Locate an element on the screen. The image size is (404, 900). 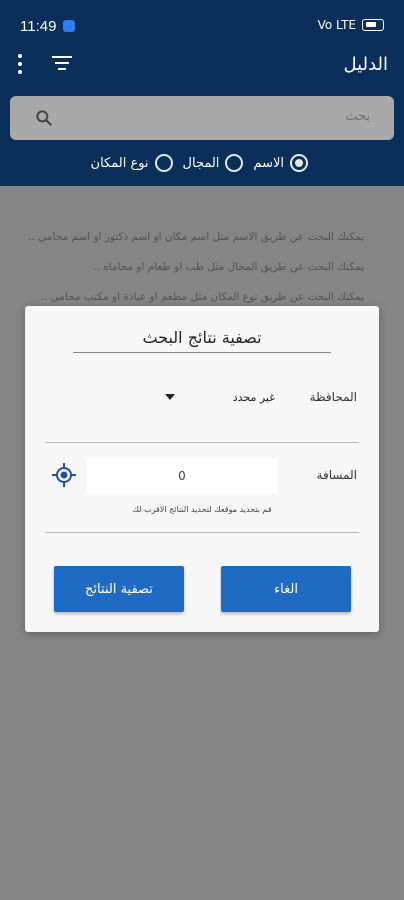
governorate-value: غير محدد is located at coordinates (253, 397).